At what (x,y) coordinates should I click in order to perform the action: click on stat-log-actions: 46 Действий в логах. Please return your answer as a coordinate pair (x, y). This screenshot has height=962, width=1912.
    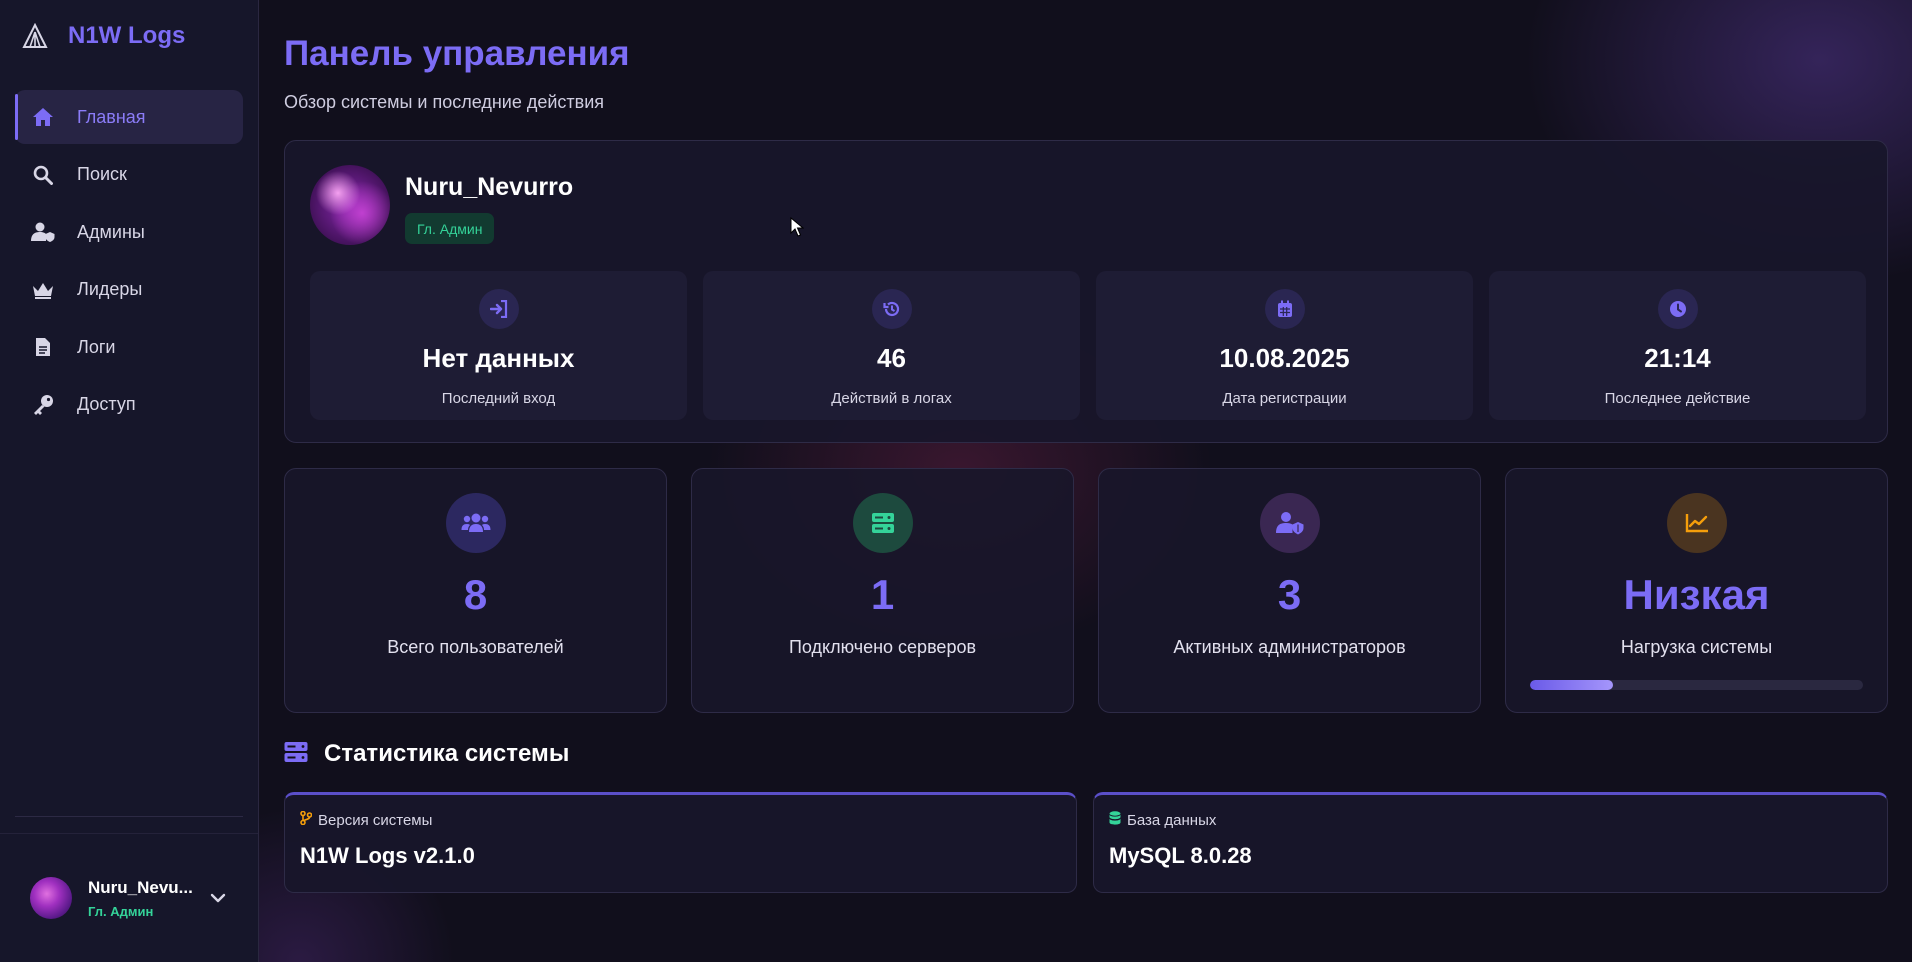
    Looking at the image, I should click on (891, 345).